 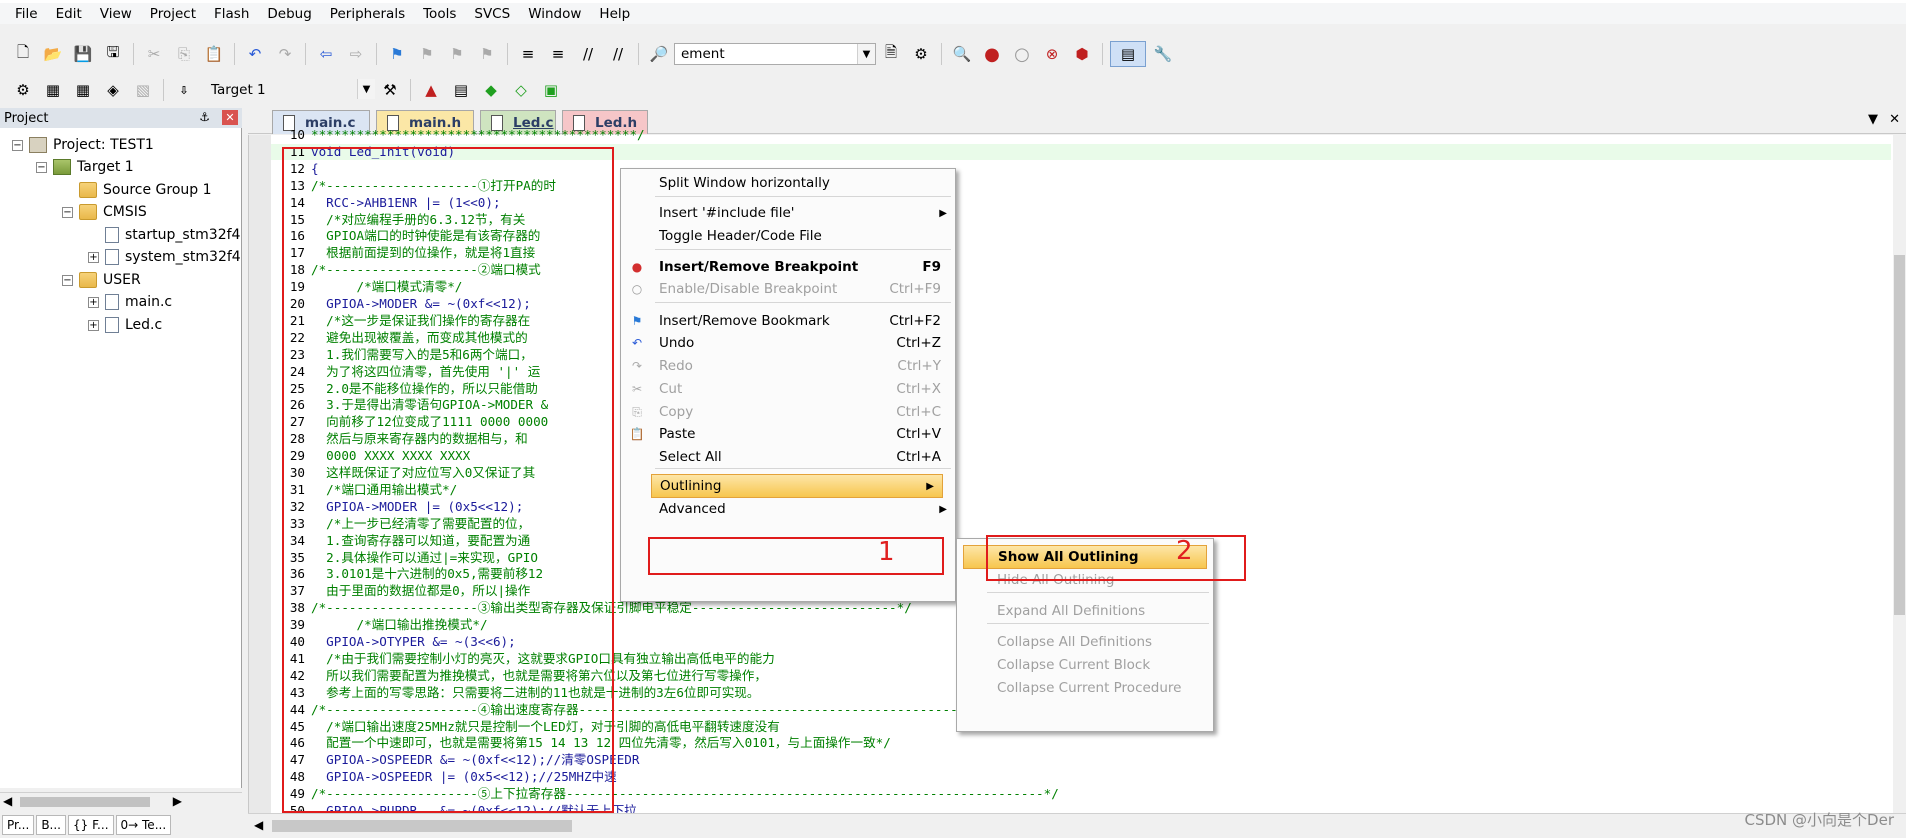 I want to click on code-line: 31 /*端口通用输出模式*/, so click(x=1081, y=490).